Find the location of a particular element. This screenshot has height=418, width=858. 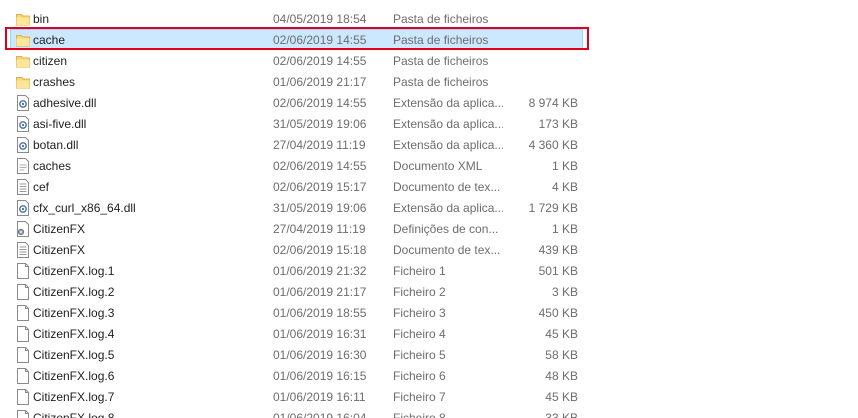

file-name: asi-five.dll is located at coordinates (60, 124).